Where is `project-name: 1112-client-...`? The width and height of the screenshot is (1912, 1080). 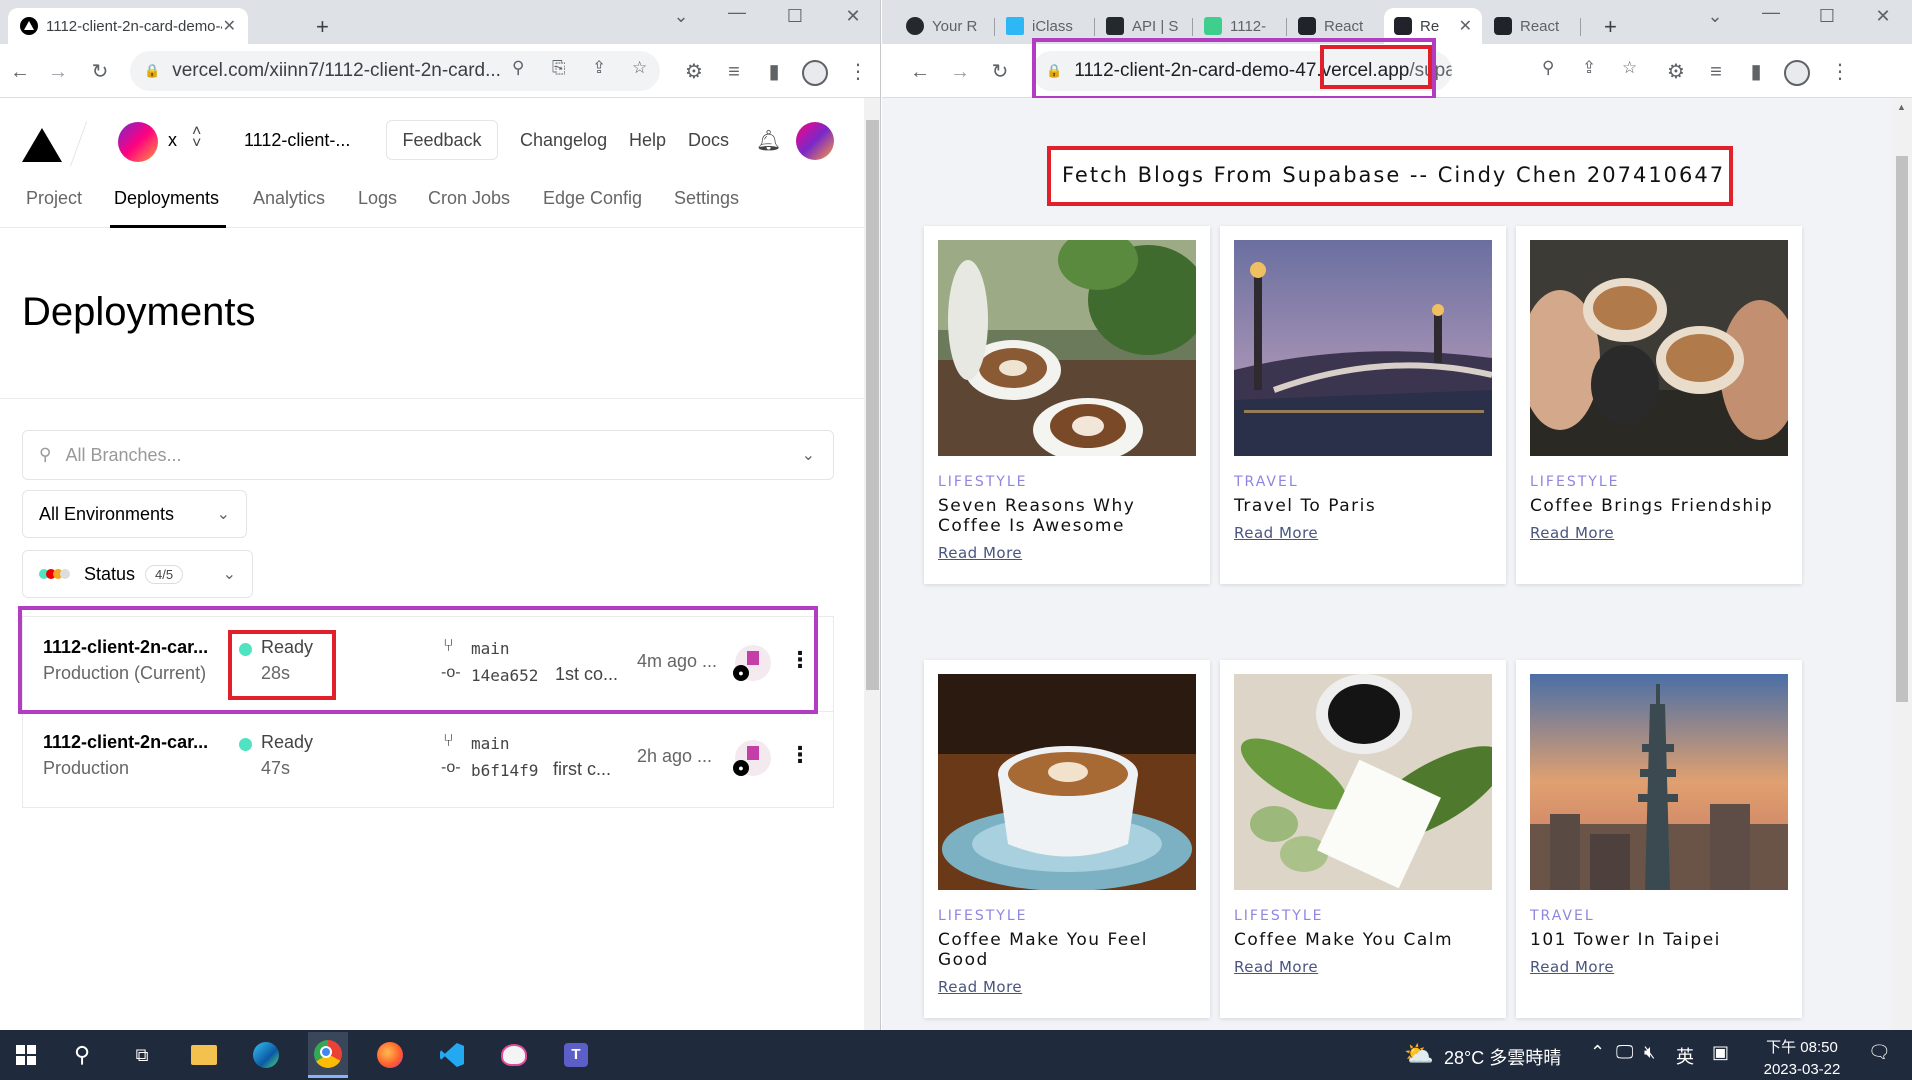
project-name: 1112-client-... is located at coordinates (297, 140).